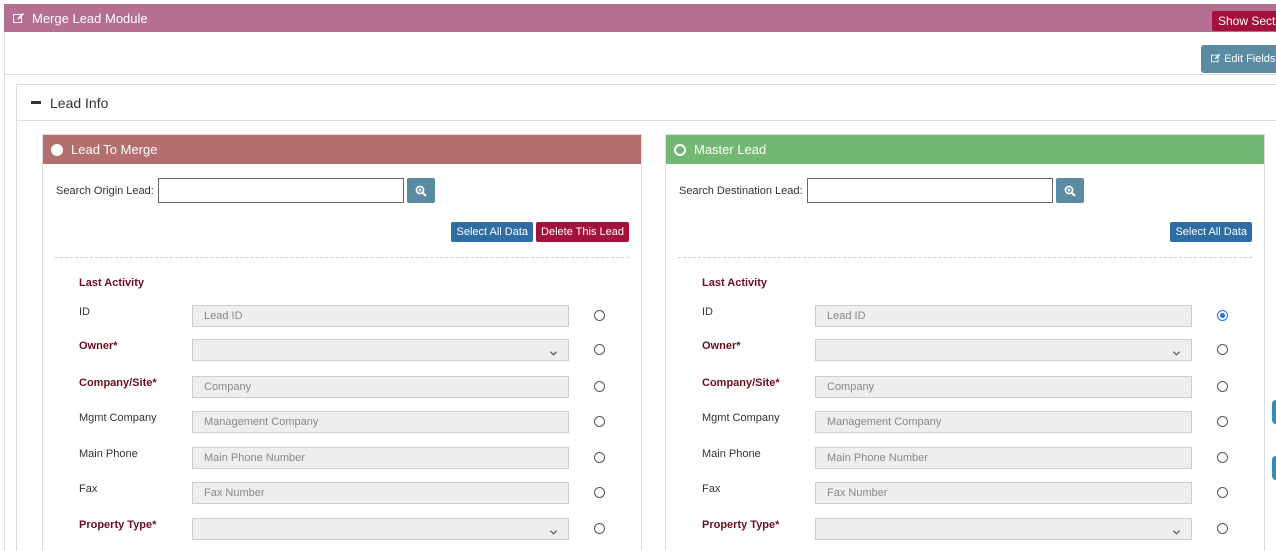 The image size is (1276, 551). I want to click on module-header-bar: Merge Lead Module Show Section, so click(640, 18).